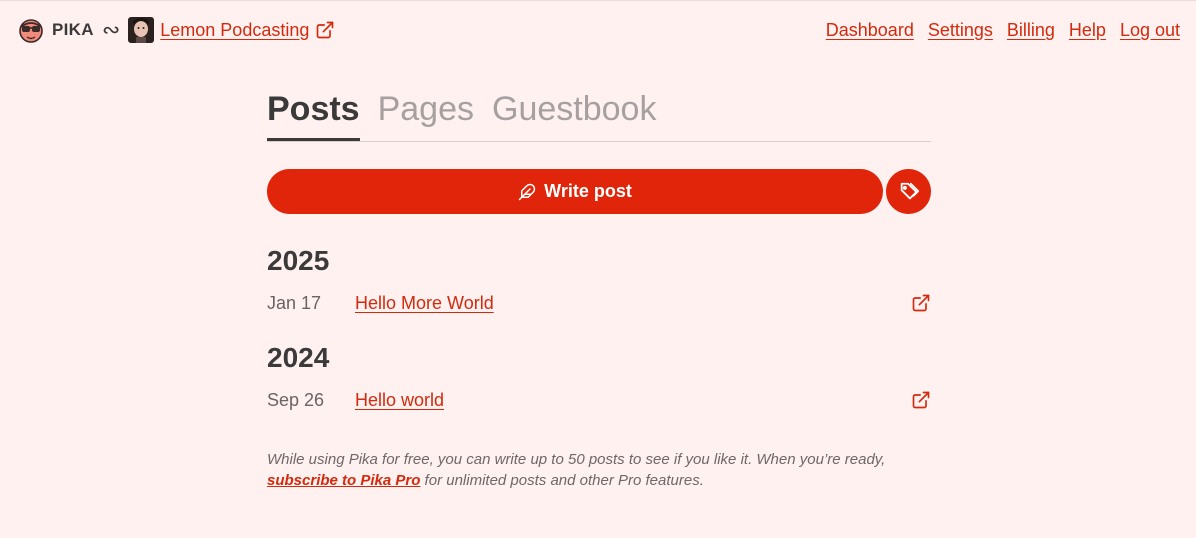  I want to click on content-tabs: Posts Pages Guestbook, so click(599, 114).